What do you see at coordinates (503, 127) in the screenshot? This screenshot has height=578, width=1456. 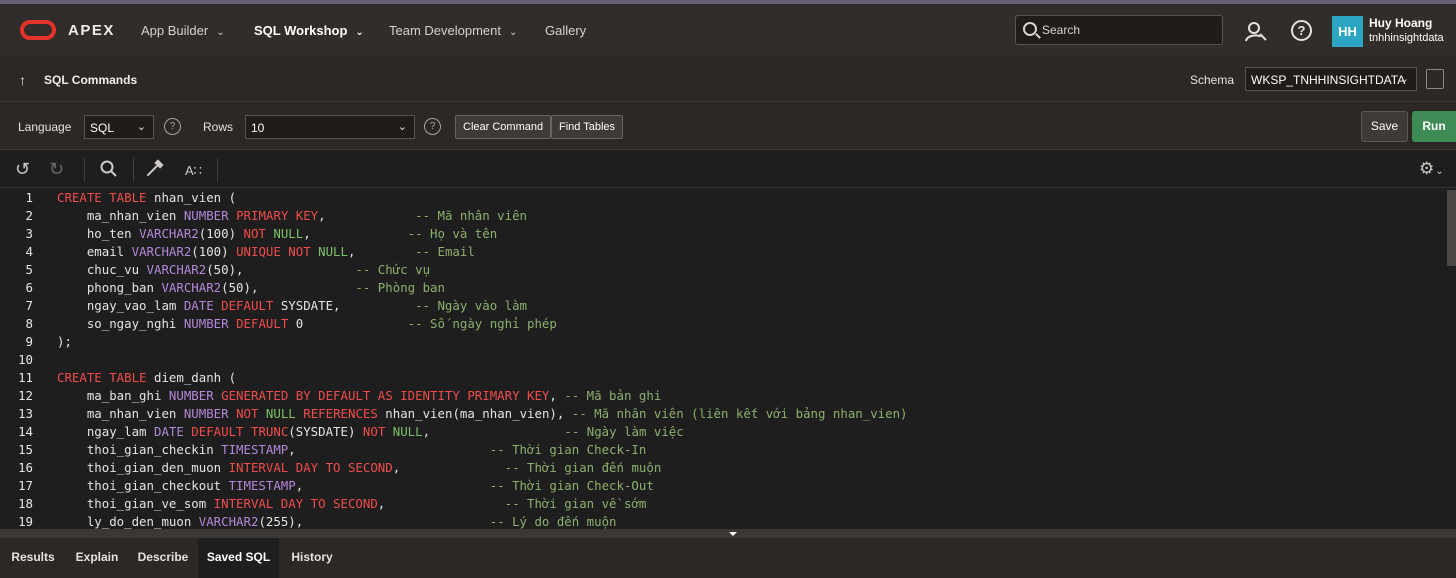 I see `clear-command-button: Clear Command` at bounding box center [503, 127].